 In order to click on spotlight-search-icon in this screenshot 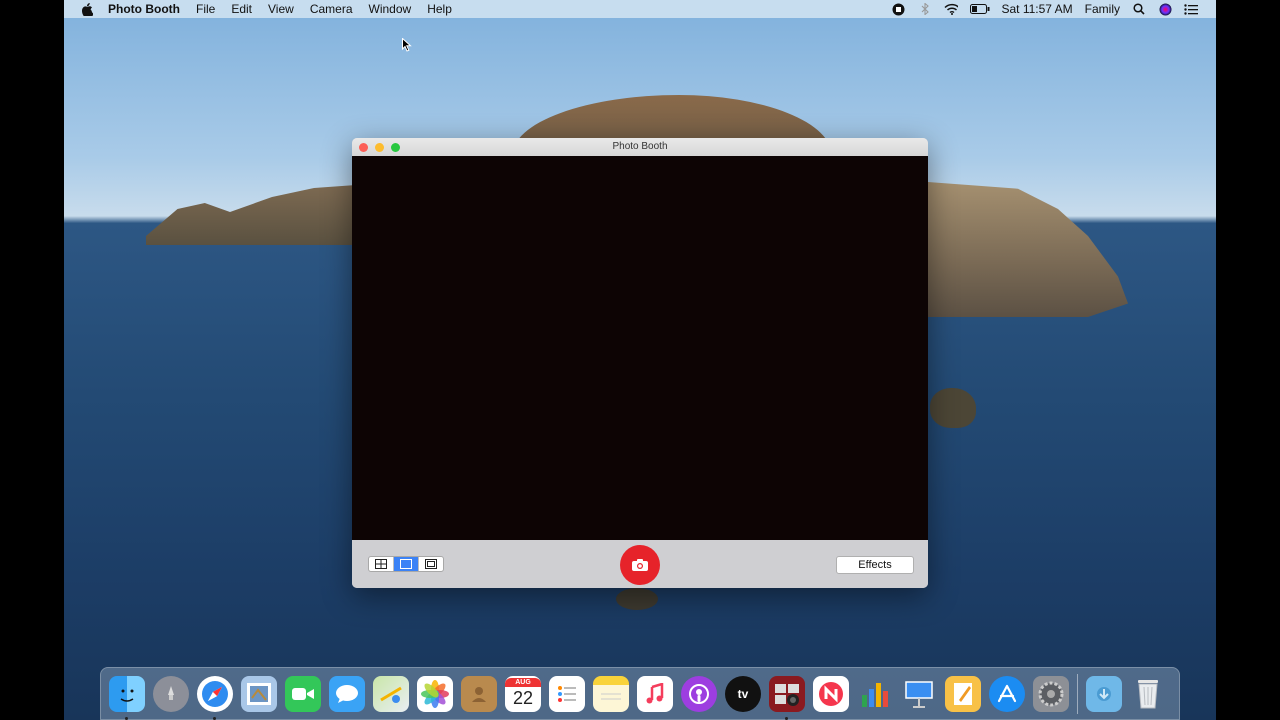, I will do `click(1139, 9)`.